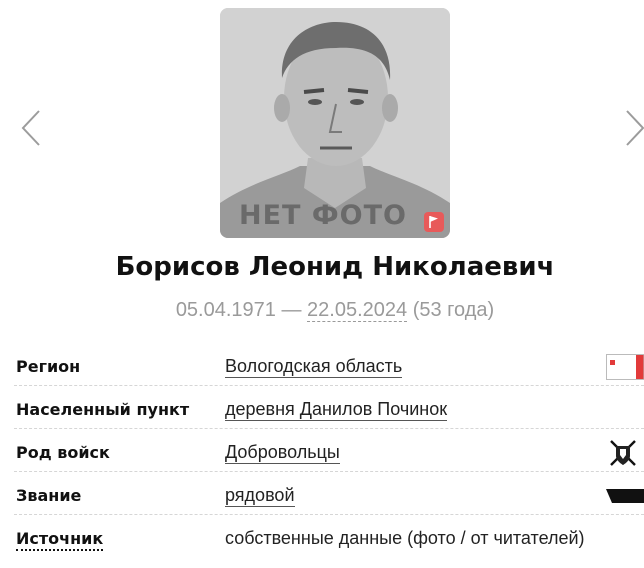 Image resolution: width=644 pixels, height=568 pixels. Describe the element at coordinates (323, 215) in the screenshot. I see `no-photo-label: НЕТ ФОТО` at that location.